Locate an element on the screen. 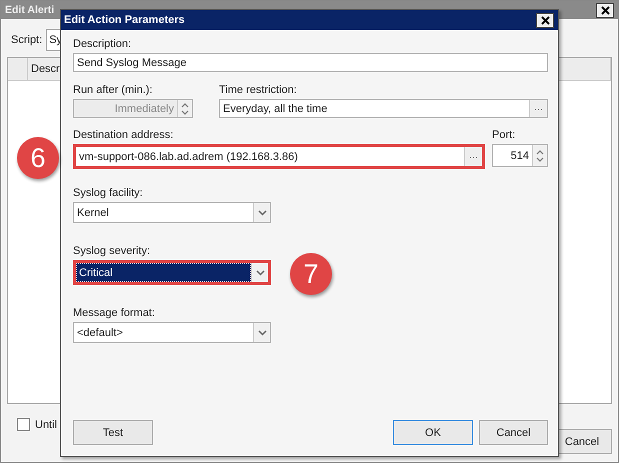  checkbox is located at coordinates (23, 424).